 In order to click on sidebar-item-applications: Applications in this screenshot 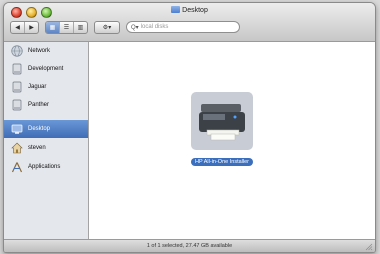, I will do `click(46, 167)`.